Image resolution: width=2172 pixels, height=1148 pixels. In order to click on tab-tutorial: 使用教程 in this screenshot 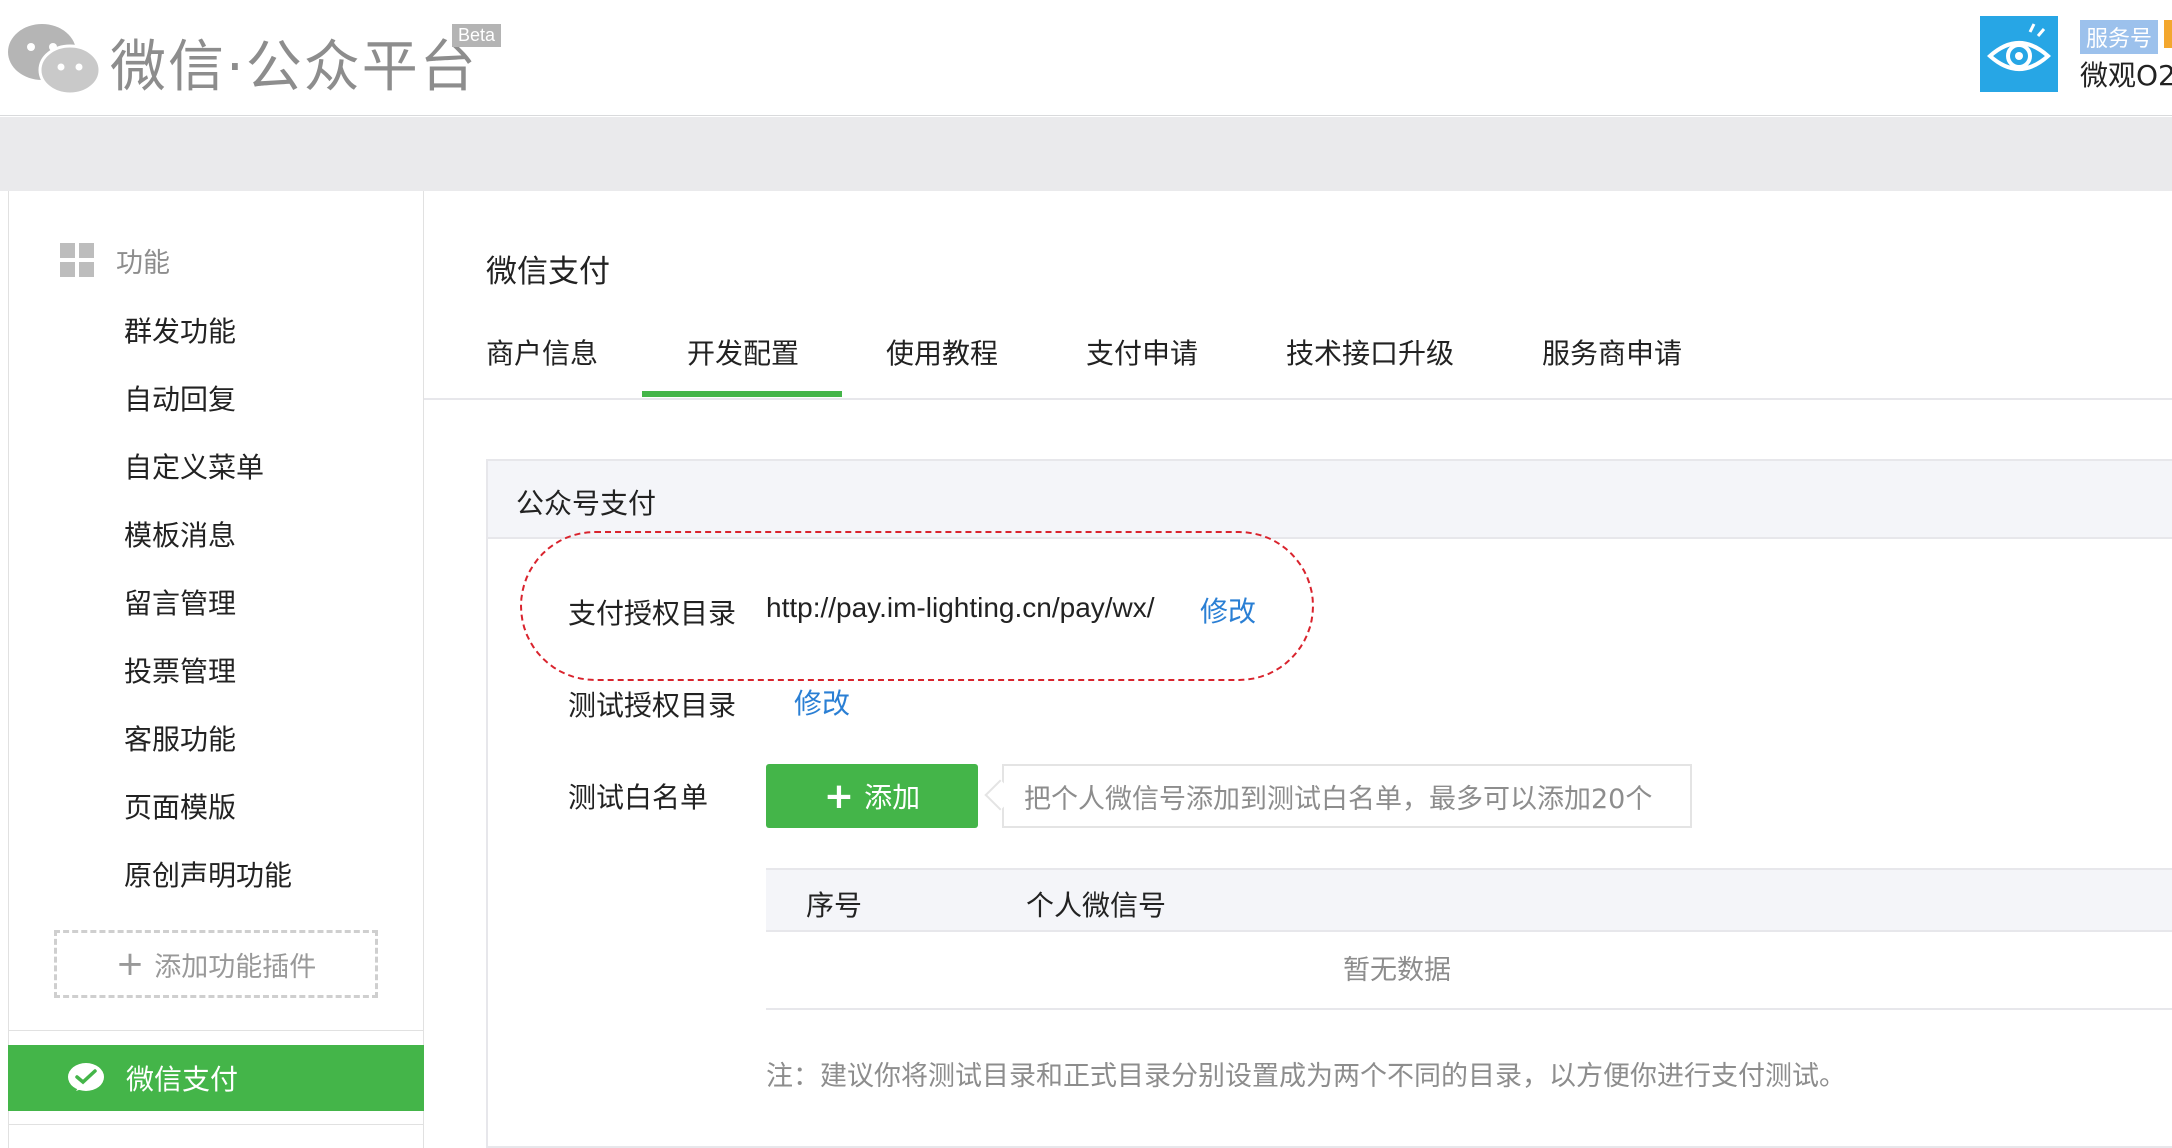, I will do `click(942, 352)`.